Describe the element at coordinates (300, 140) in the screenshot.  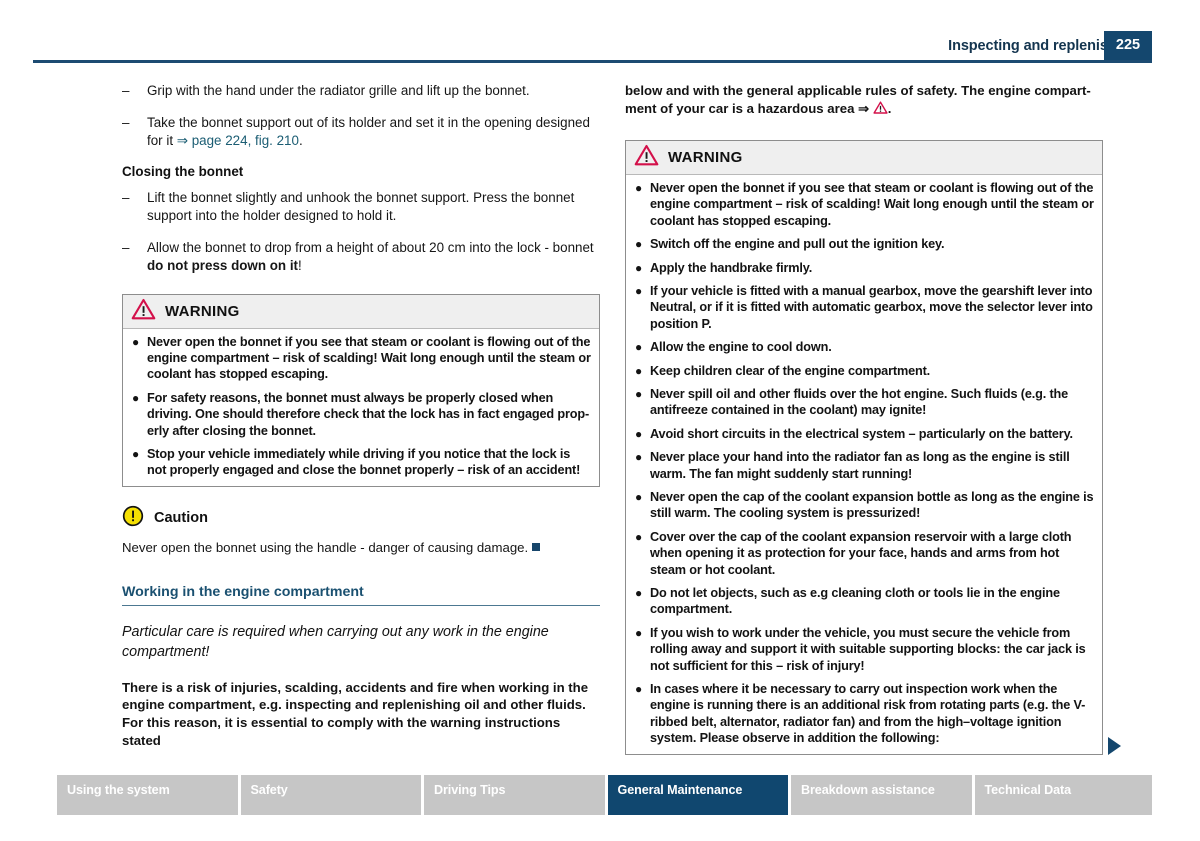
I see `list-item-text-tail: .` at that location.